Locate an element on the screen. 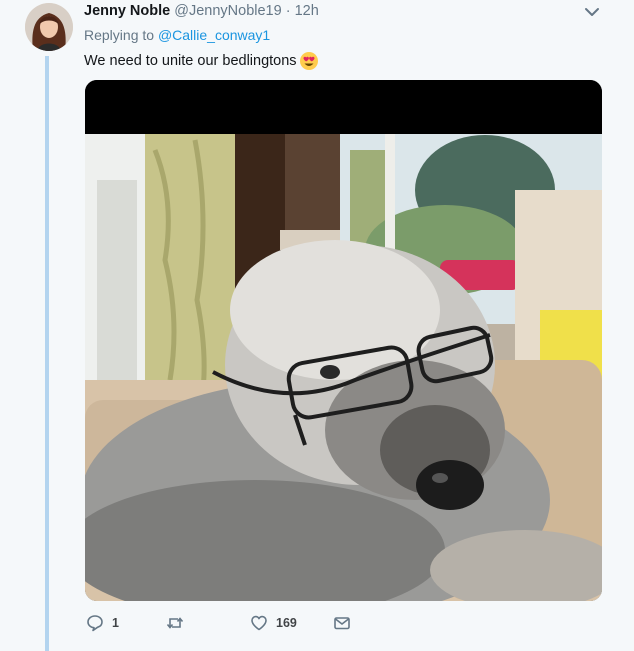 This screenshot has height=651, width=634. envelope-icon is located at coordinates (342, 623).